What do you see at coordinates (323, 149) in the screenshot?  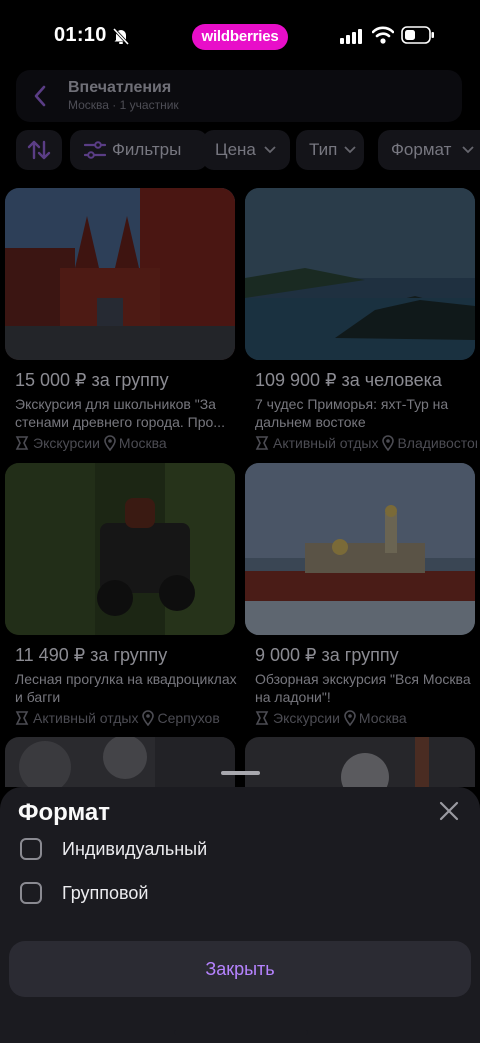 I see `type-filter-label: Тип` at bounding box center [323, 149].